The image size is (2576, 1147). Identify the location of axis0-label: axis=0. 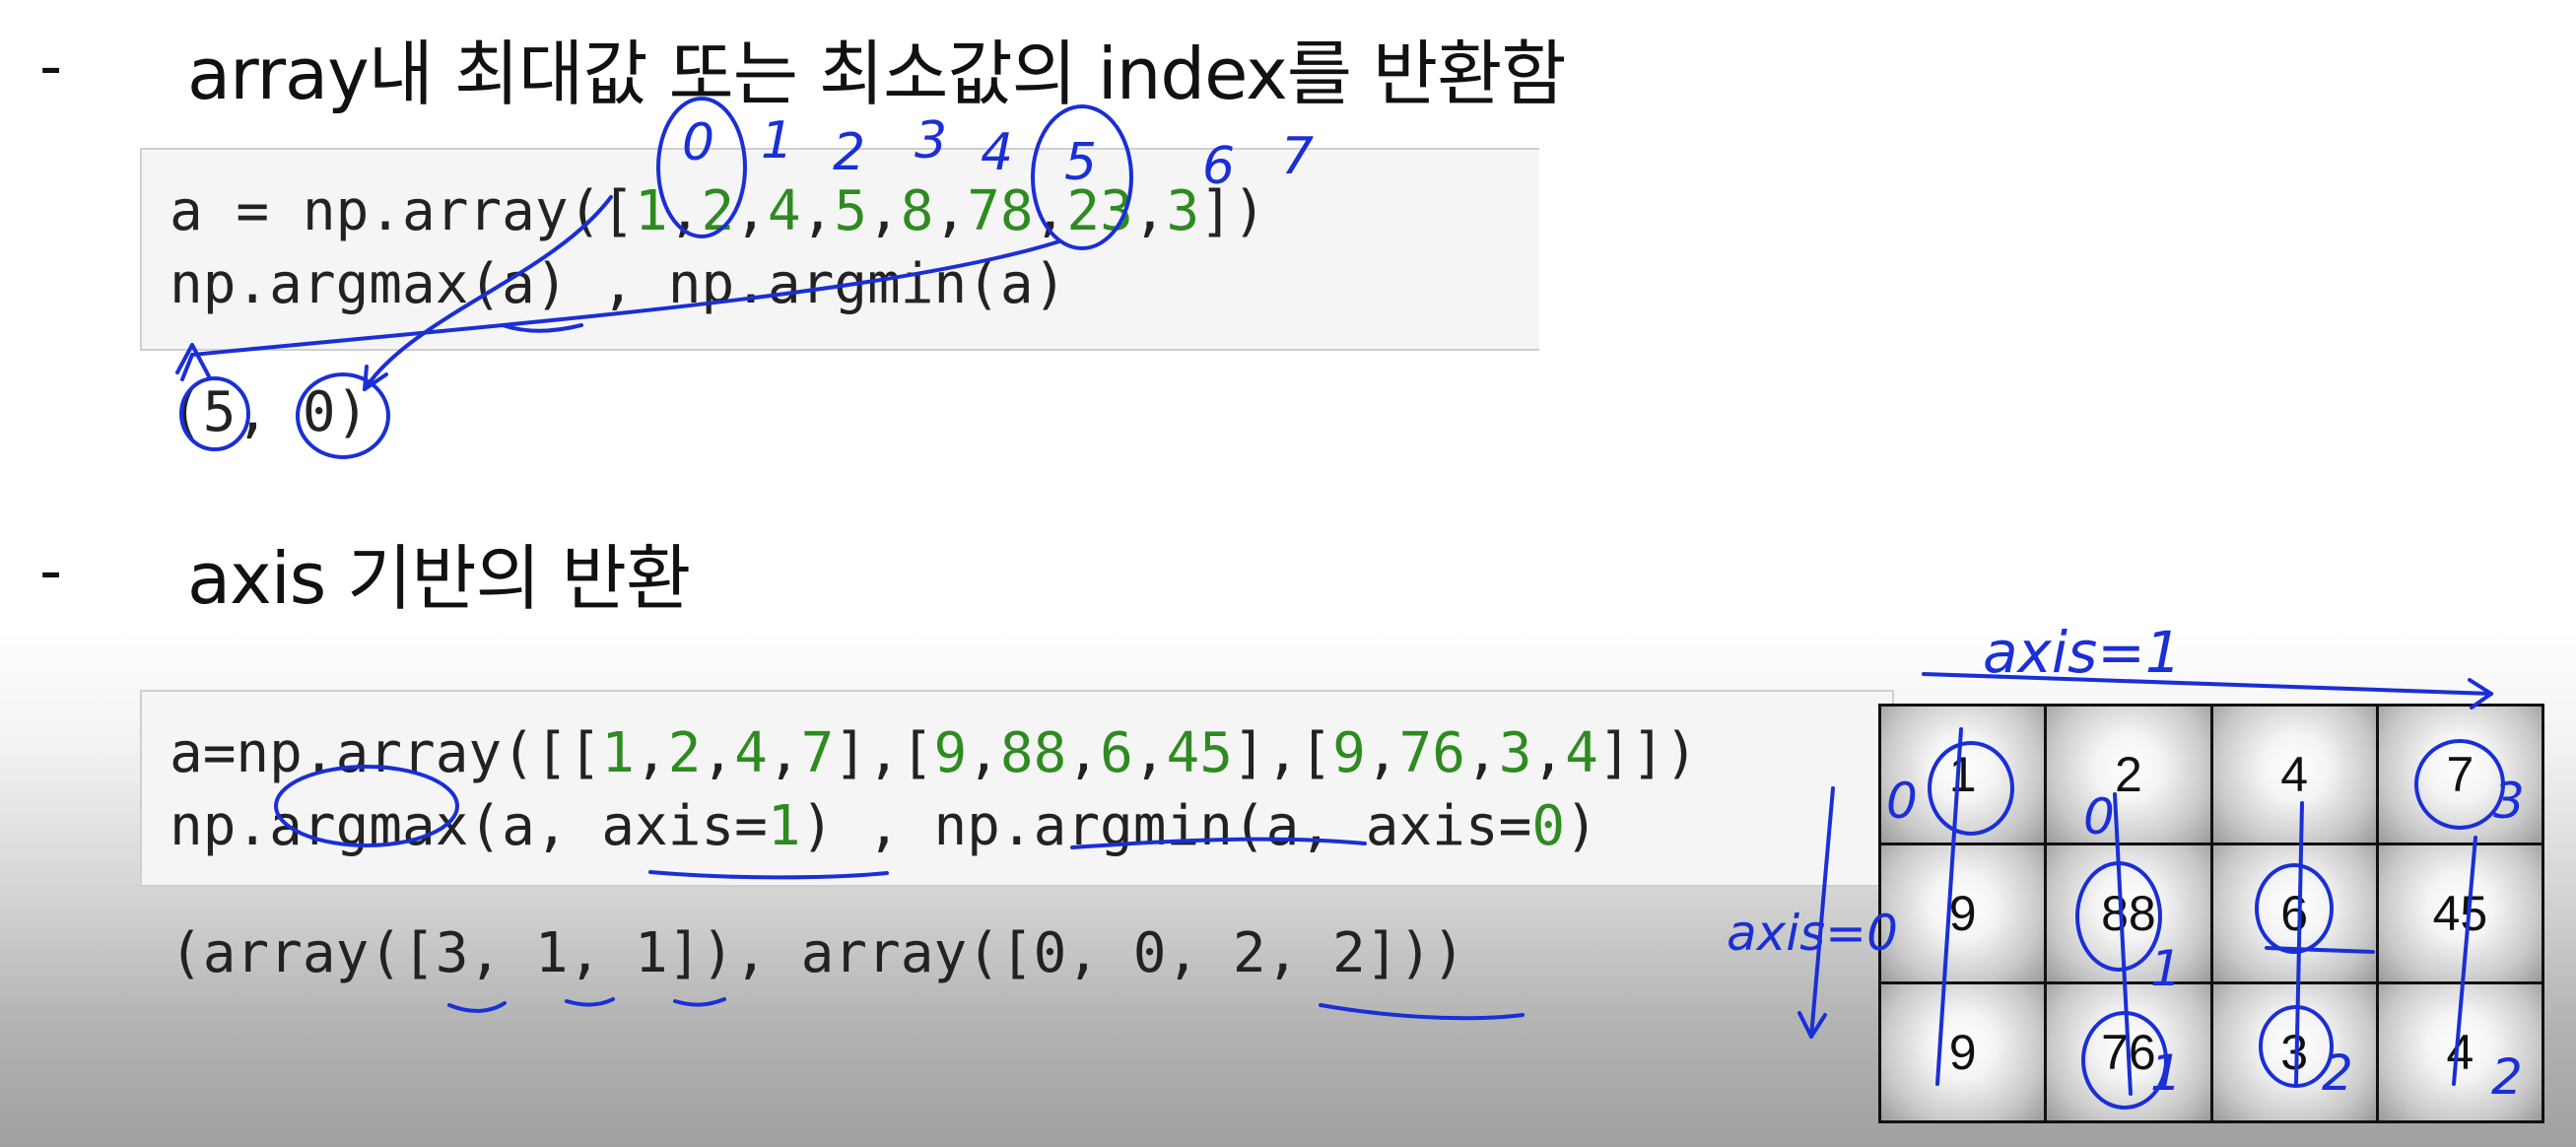
(1812, 934).